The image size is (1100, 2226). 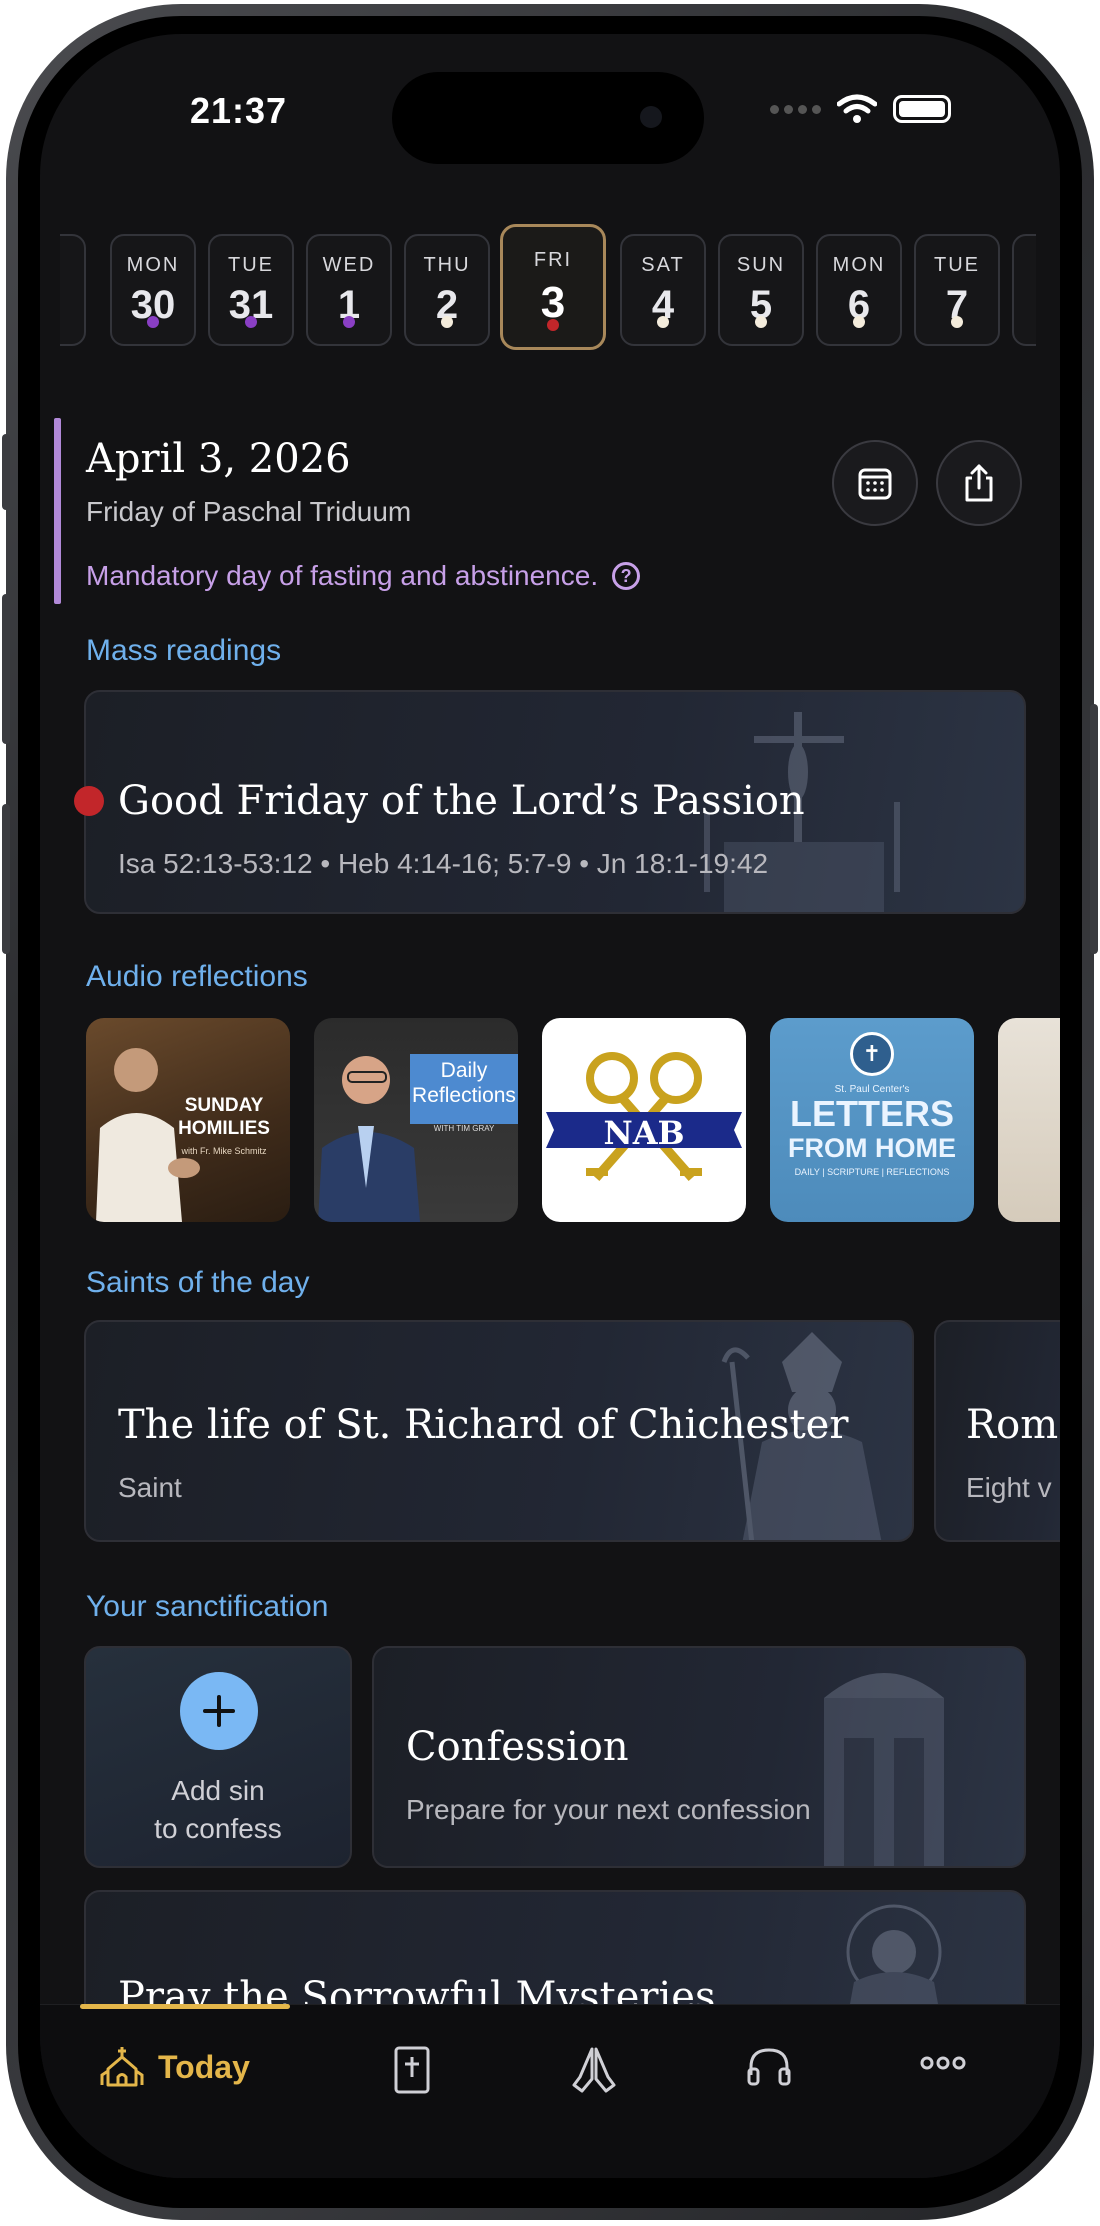 What do you see at coordinates (239, 110) in the screenshot?
I see `status-time: 21:37` at bounding box center [239, 110].